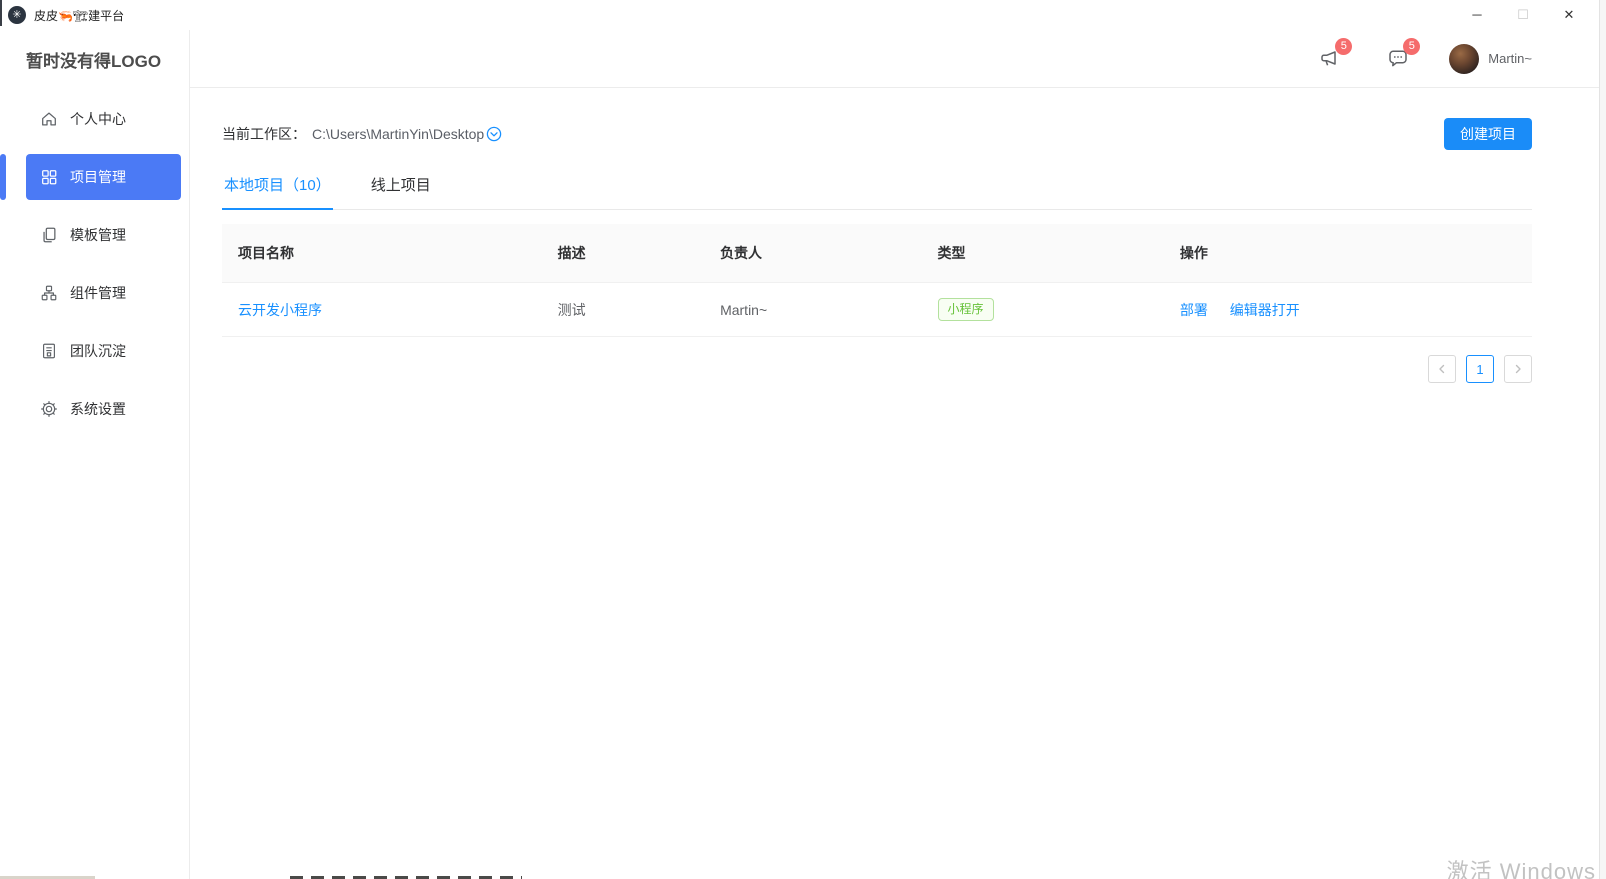 The image size is (1606, 879). I want to click on column-header-owner: 负责人, so click(813, 253).